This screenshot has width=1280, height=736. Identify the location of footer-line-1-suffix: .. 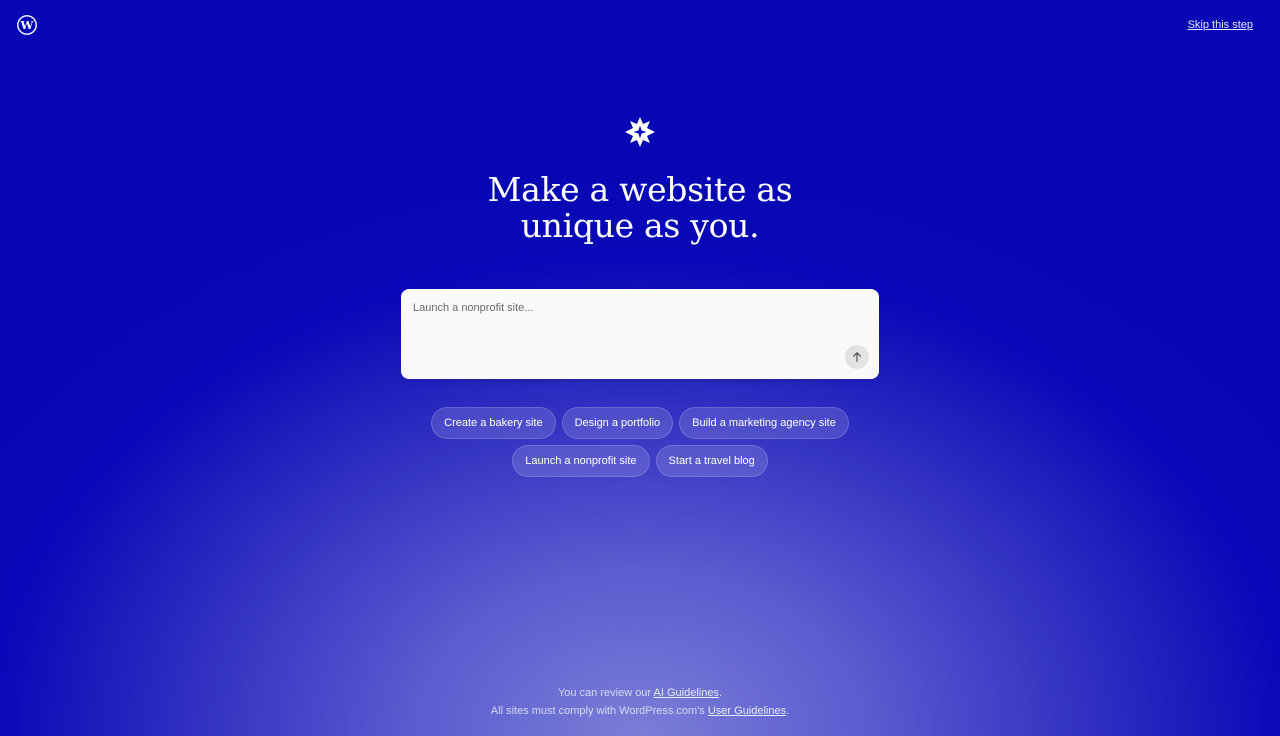
(720, 693).